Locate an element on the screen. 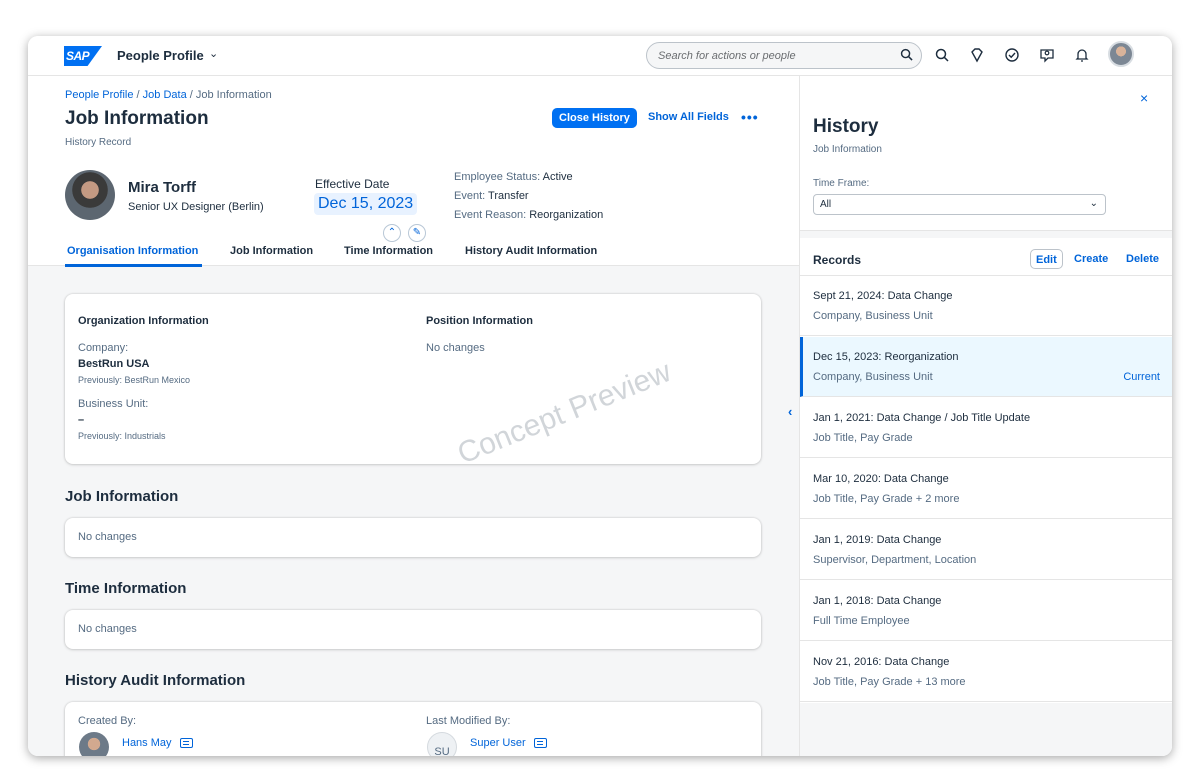 The image size is (1200, 776). delete-button: Delete is located at coordinates (1142, 259).